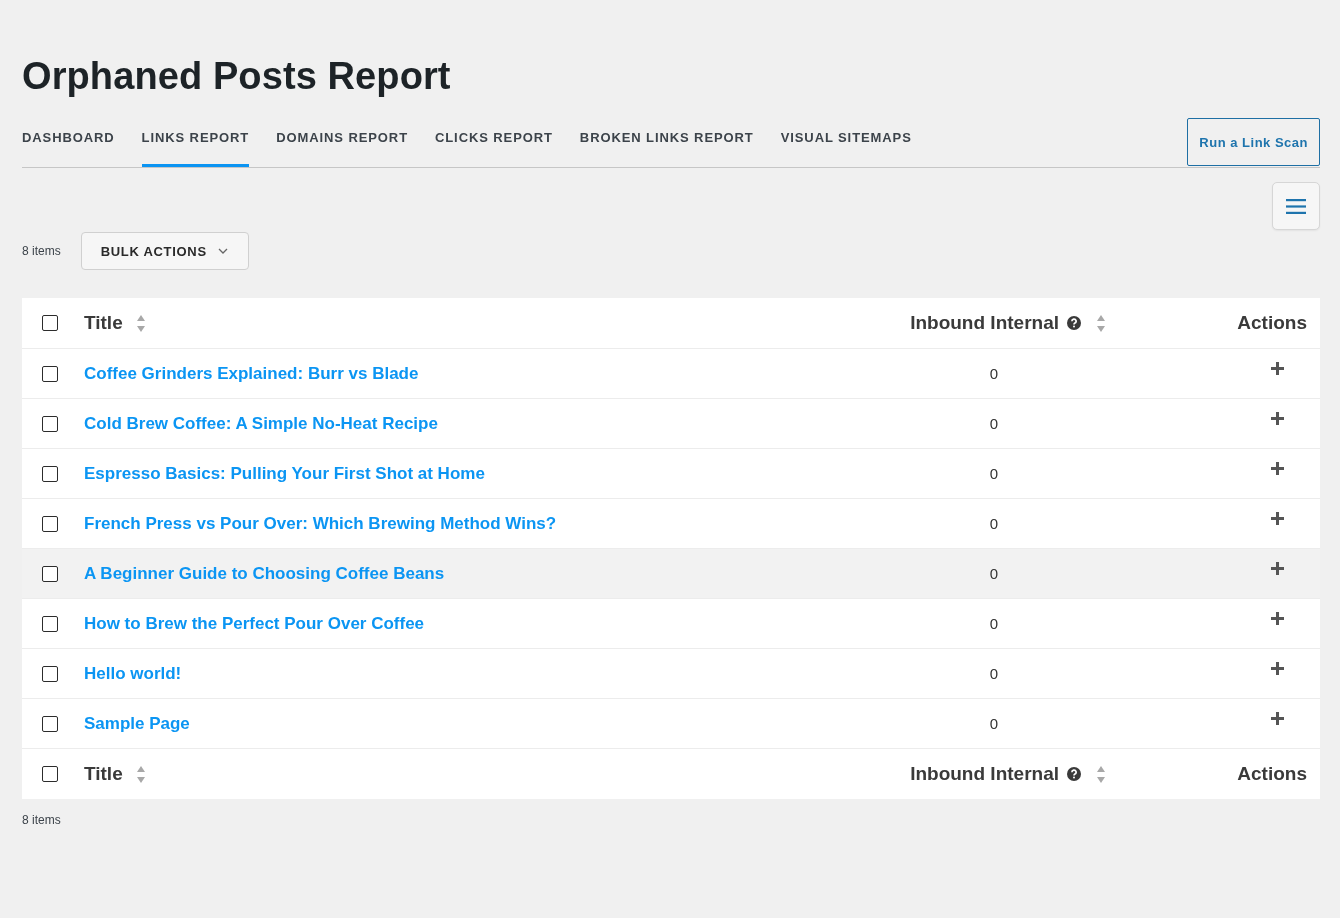 This screenshot has height=918, width=1340. What do you see at coordinates (494, 142) in the screenshot?
I see `nav-tab: CLICKS REPORT` at bounding box center [494, 142].